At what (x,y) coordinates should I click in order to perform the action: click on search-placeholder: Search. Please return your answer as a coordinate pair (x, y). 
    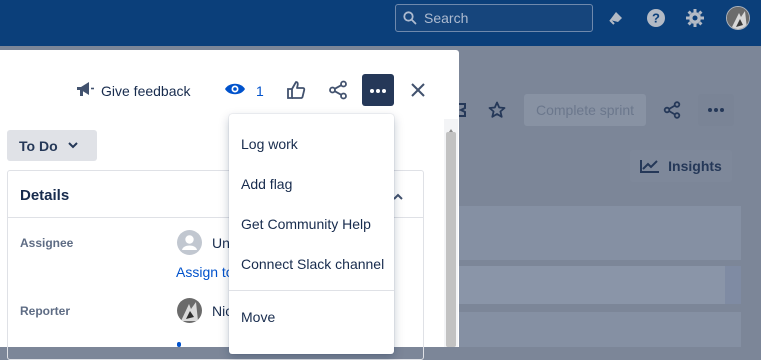
    Looking at the image, I should click on (446, 18).